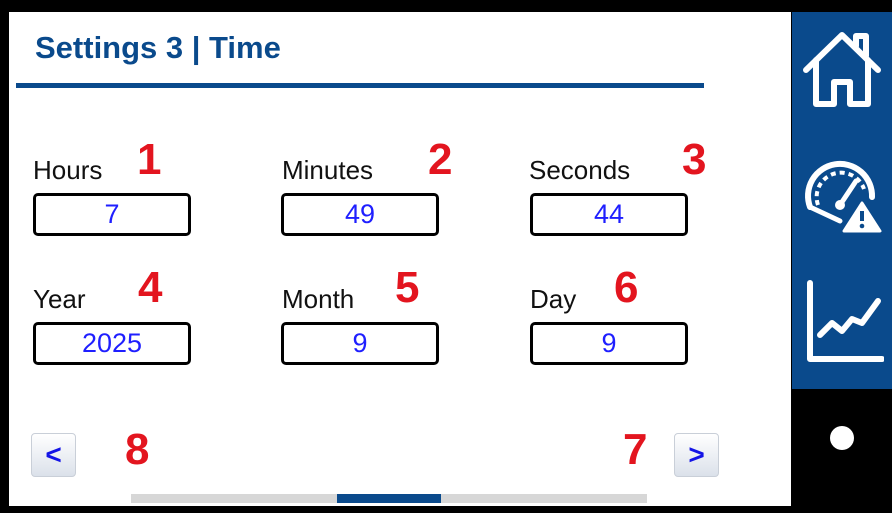 The width and height of the screenshot is (892, 513). I want to click on gear-icon, so click(842, 438).